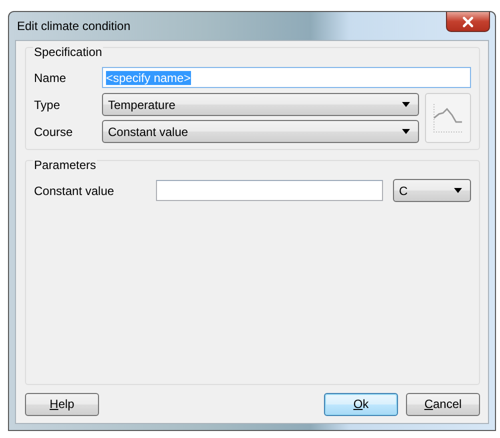 This screenshot has height=438, width=500. What do you see at coordinates (48, 105) in the screenshot?
I see `field-label: Type` at bounding box center [48, 105].